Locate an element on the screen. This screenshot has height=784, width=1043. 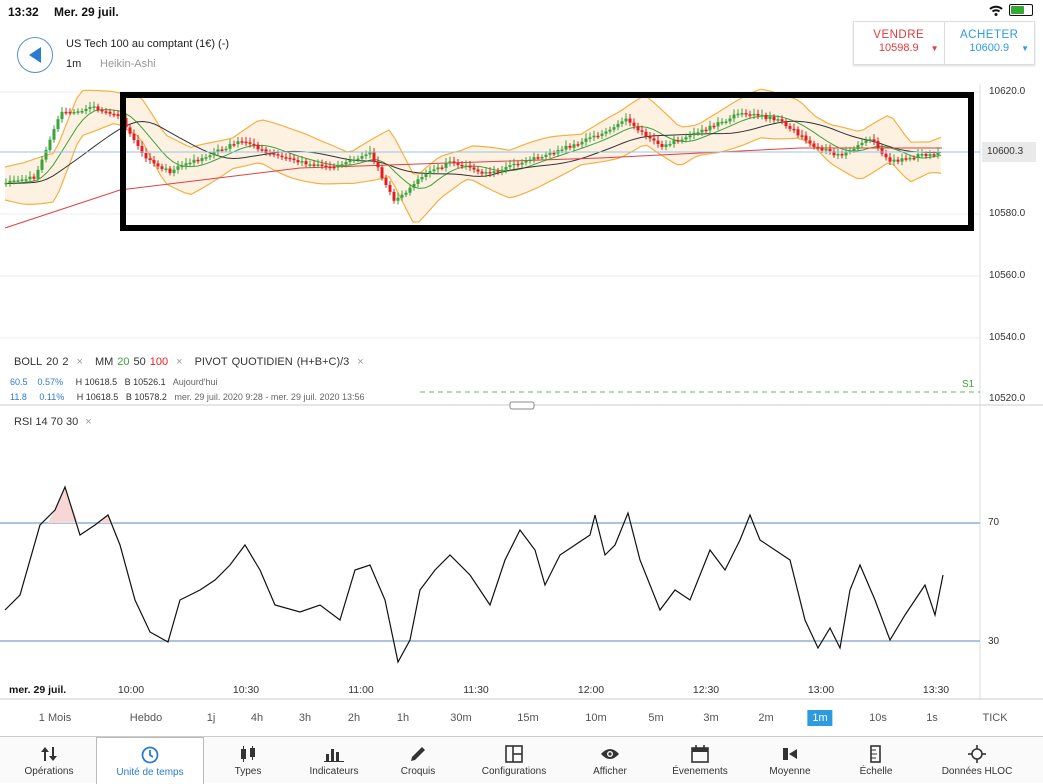
remove-pivot-button: × is located at coordinates (360, 362).